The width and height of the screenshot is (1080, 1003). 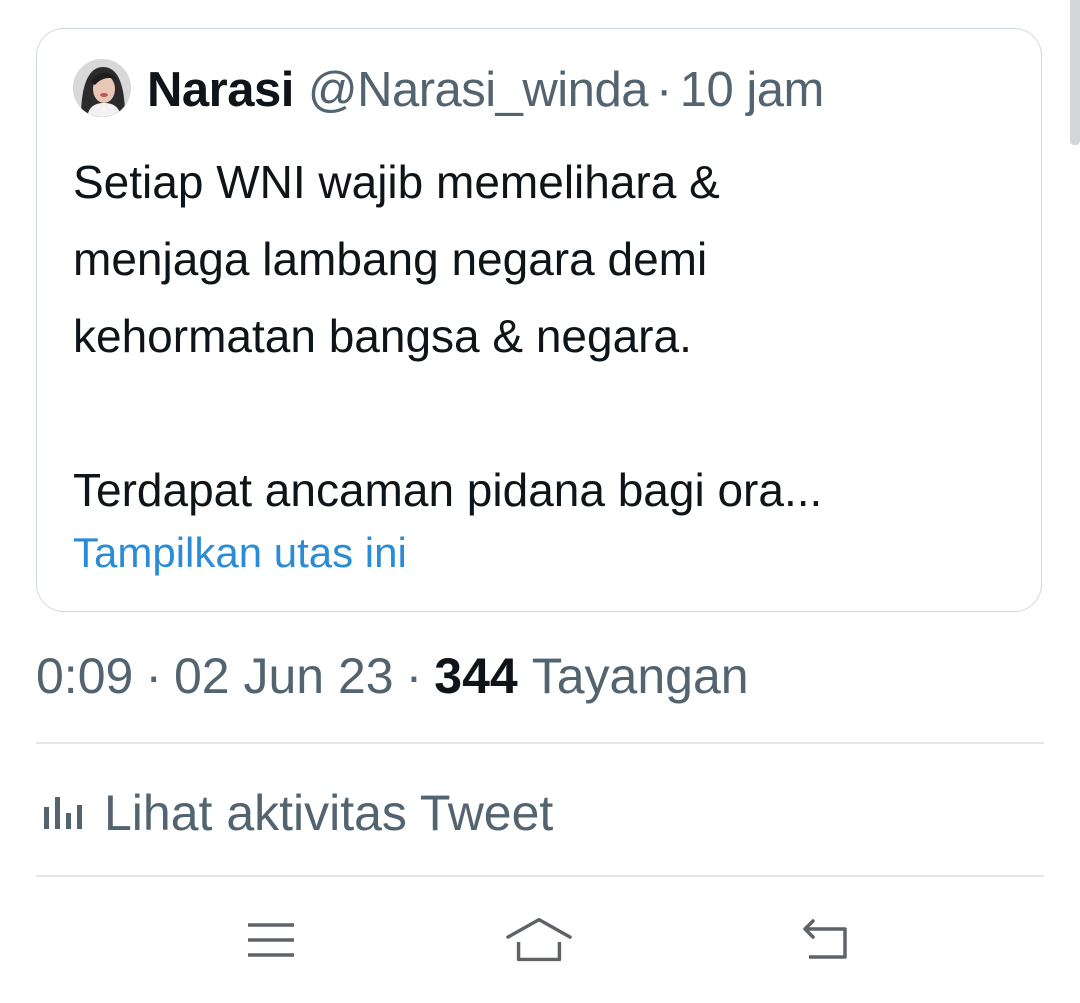 I want to click on home-icon, so click(x=539, y=939).